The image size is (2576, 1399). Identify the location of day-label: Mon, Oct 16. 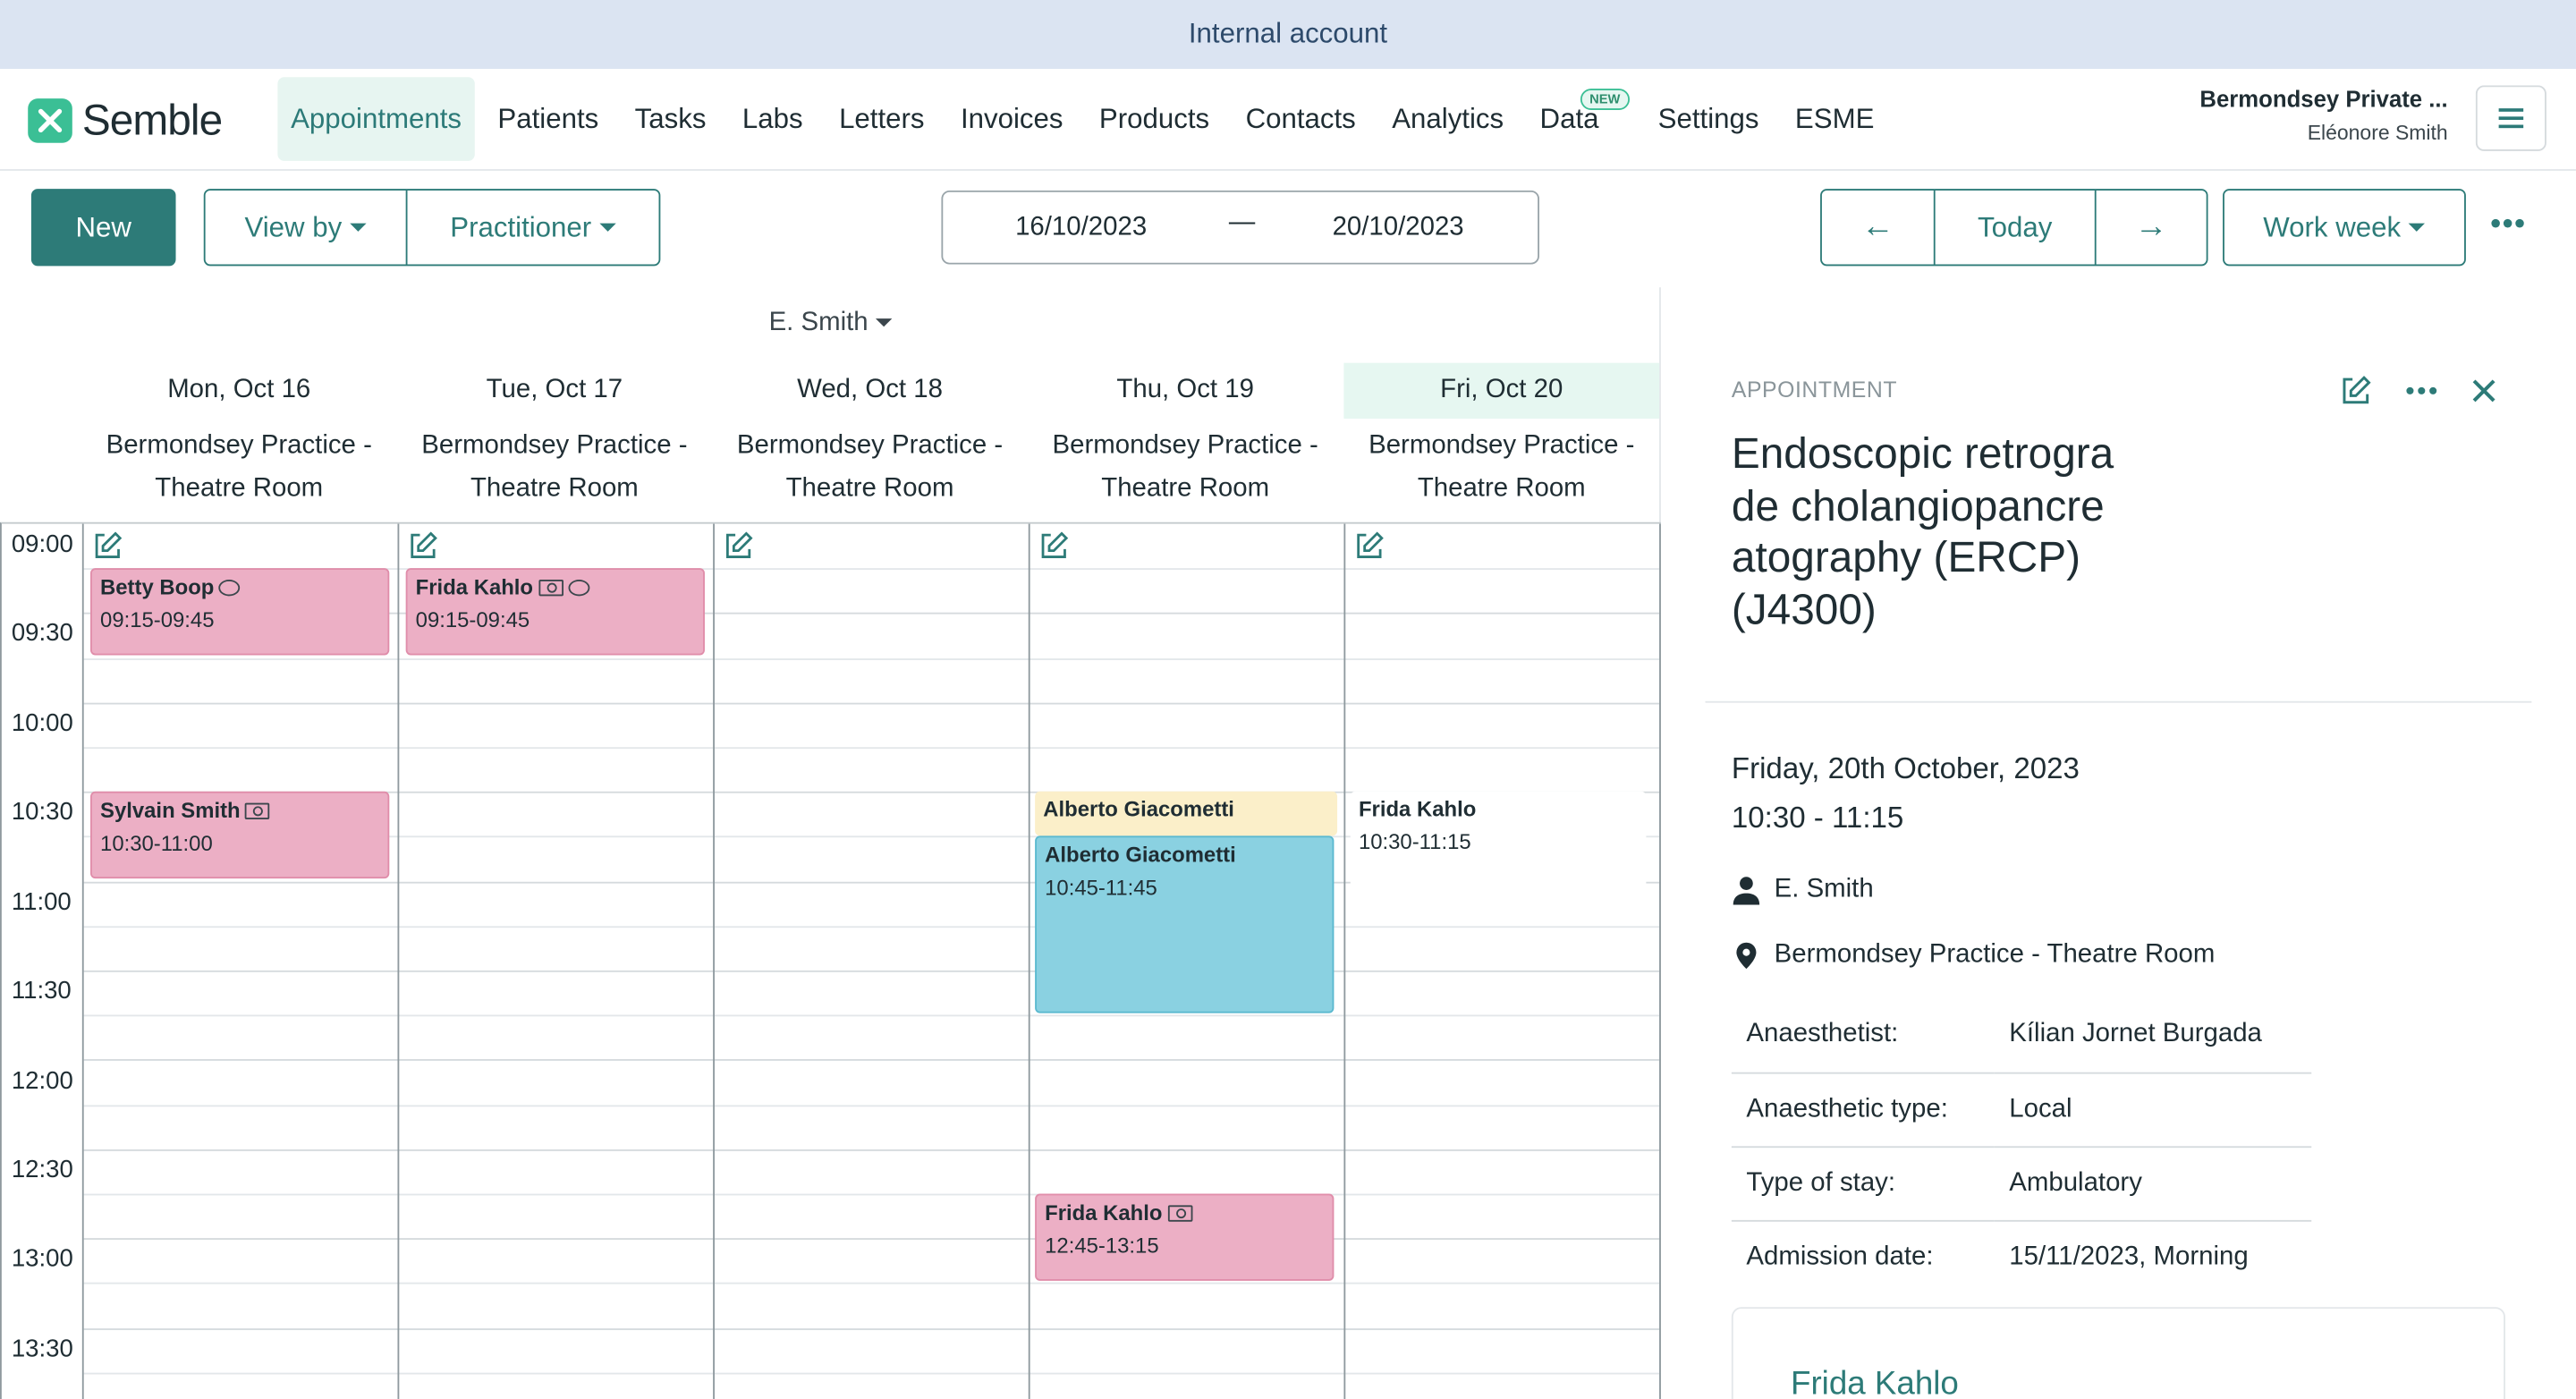
(239, 390).